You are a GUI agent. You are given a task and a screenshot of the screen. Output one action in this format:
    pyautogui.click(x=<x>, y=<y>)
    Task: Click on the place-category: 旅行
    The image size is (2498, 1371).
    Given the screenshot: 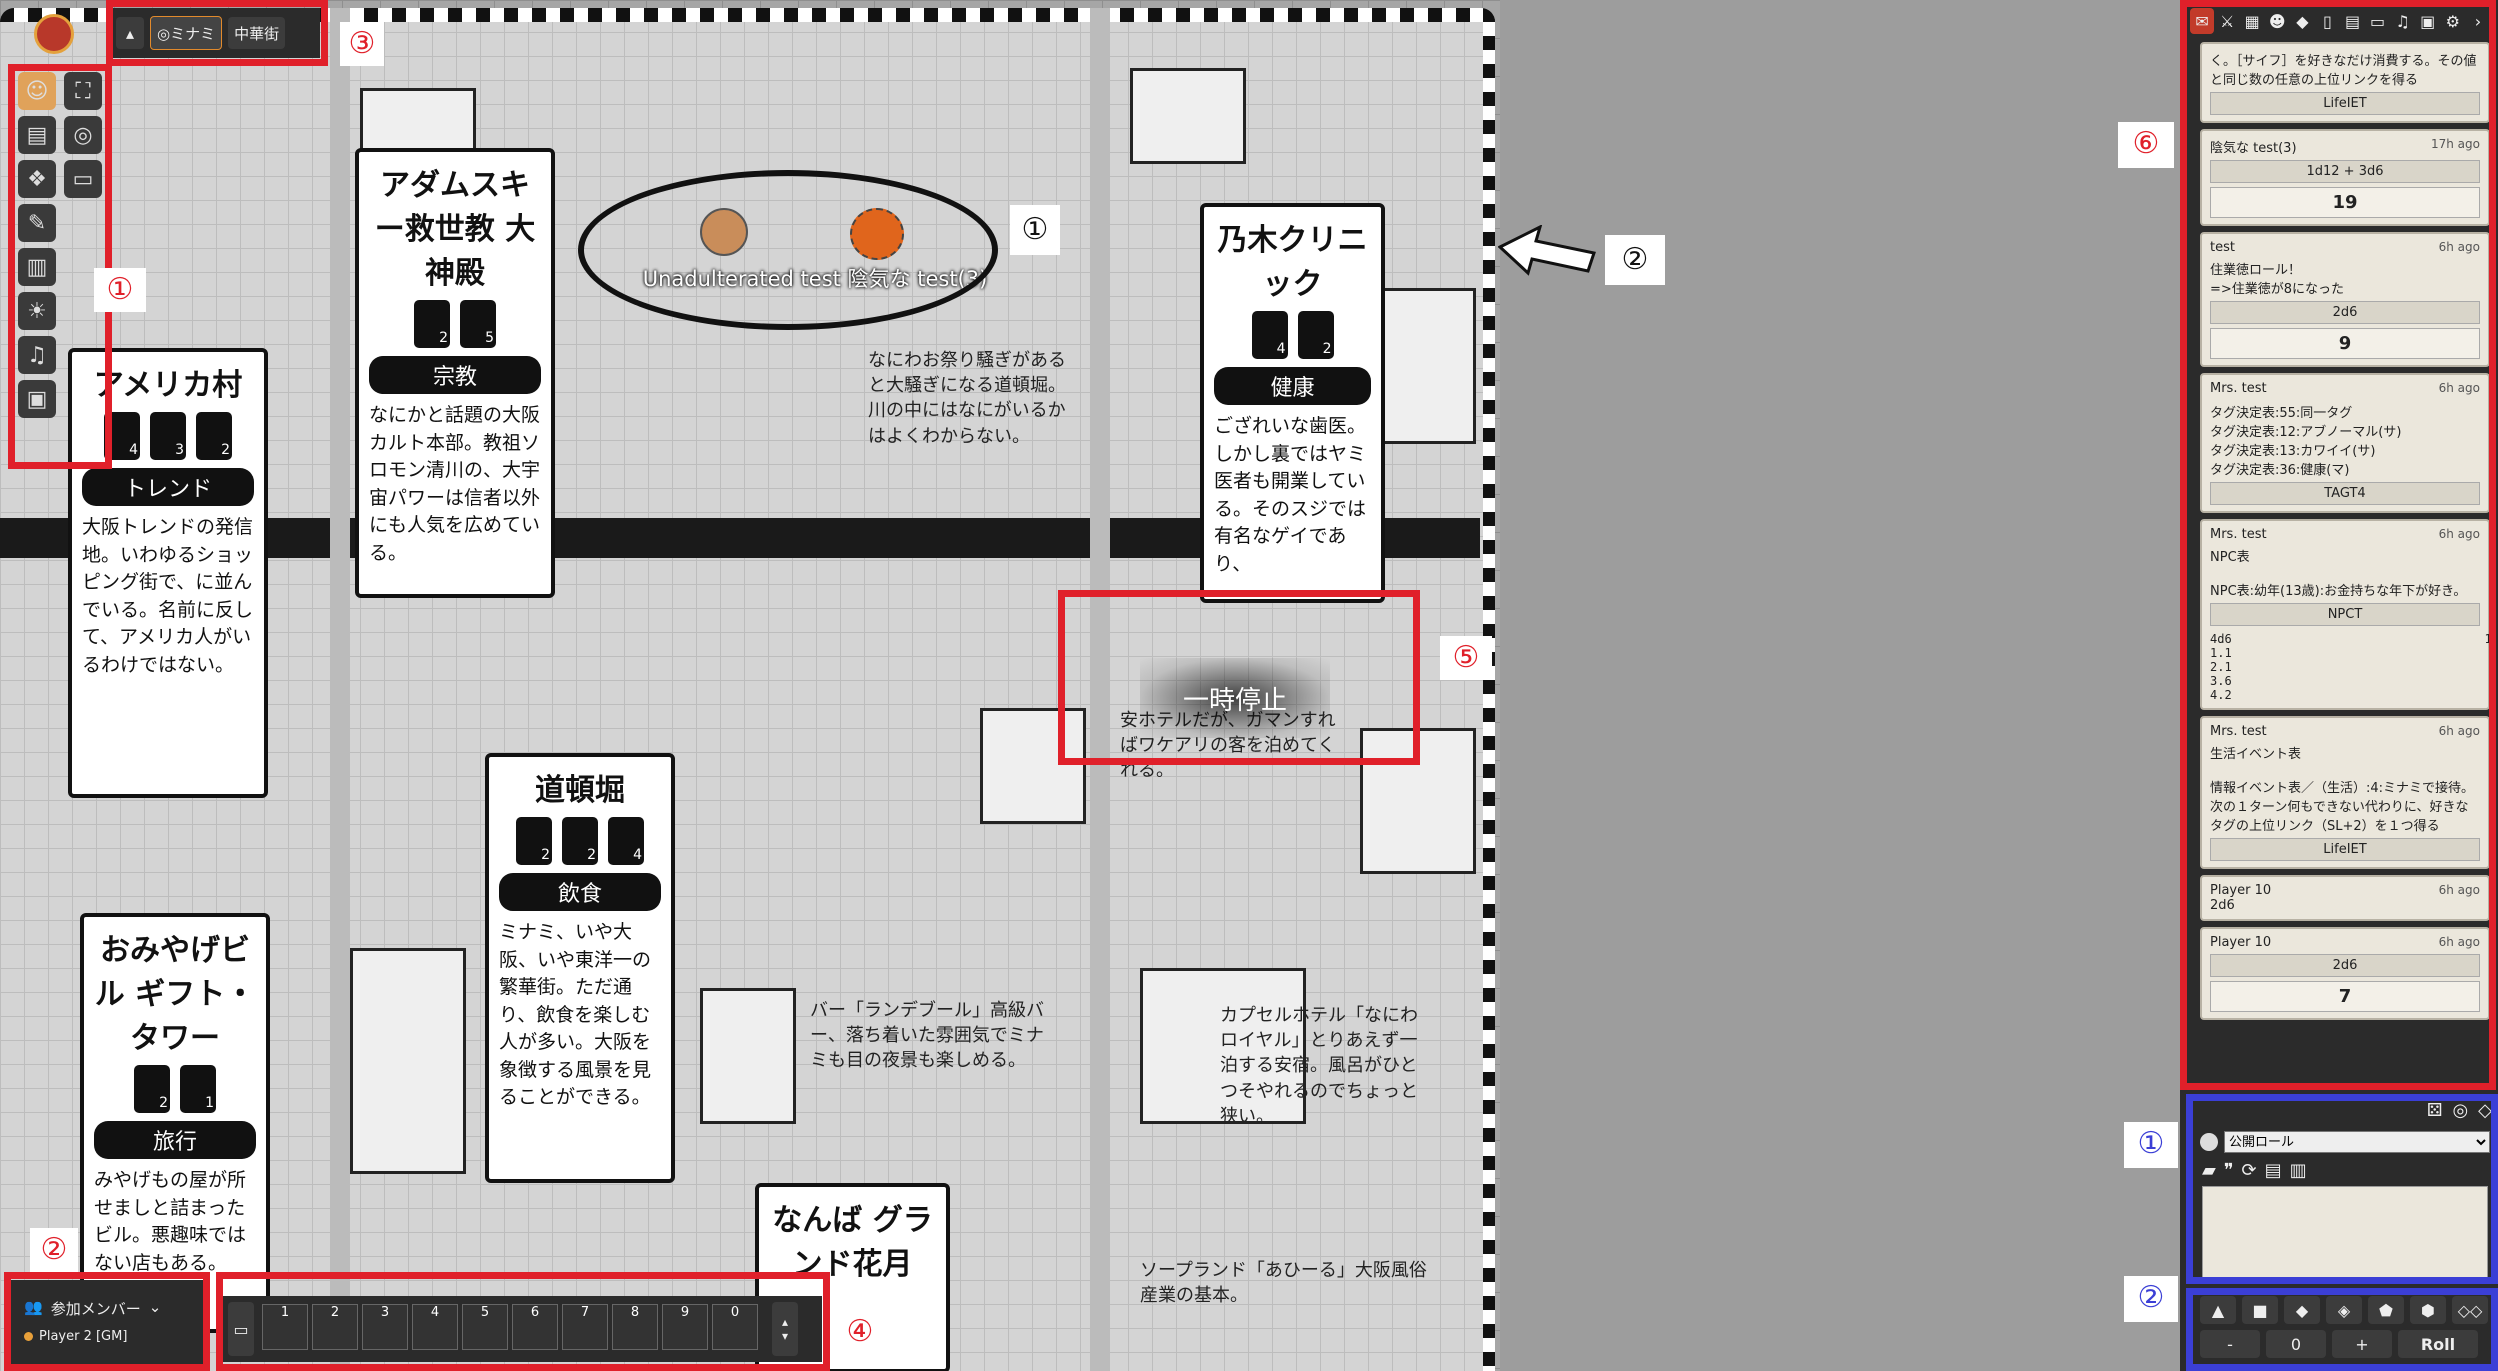 What is the action you would take?
    pyautogui.click(x=175, y=1140)
    